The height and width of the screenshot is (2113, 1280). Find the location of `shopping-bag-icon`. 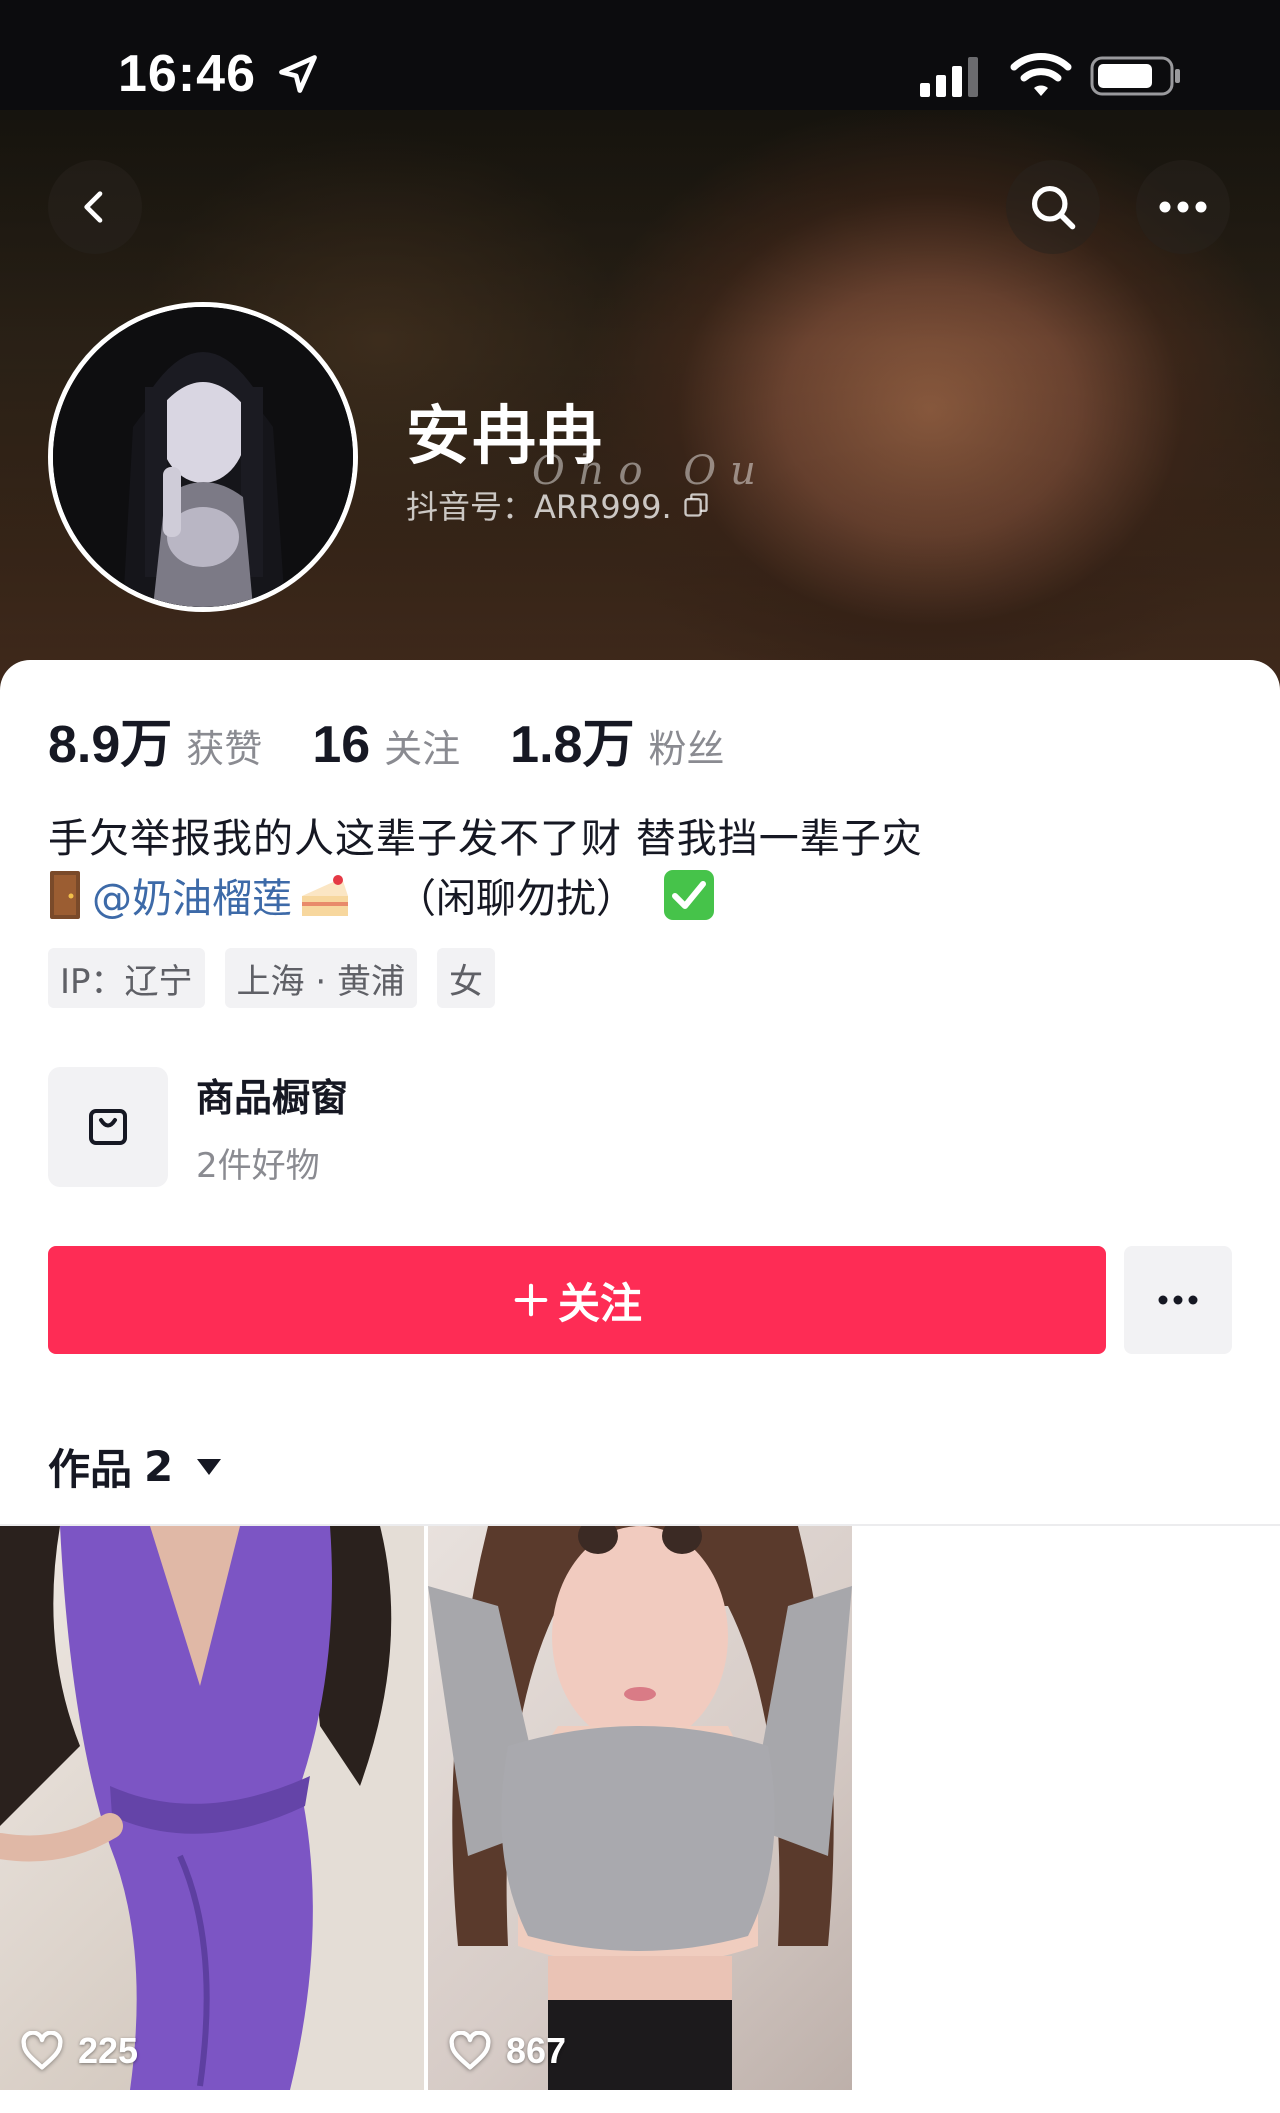

shopping-bag-icon is located at coordinates (108, 1127).